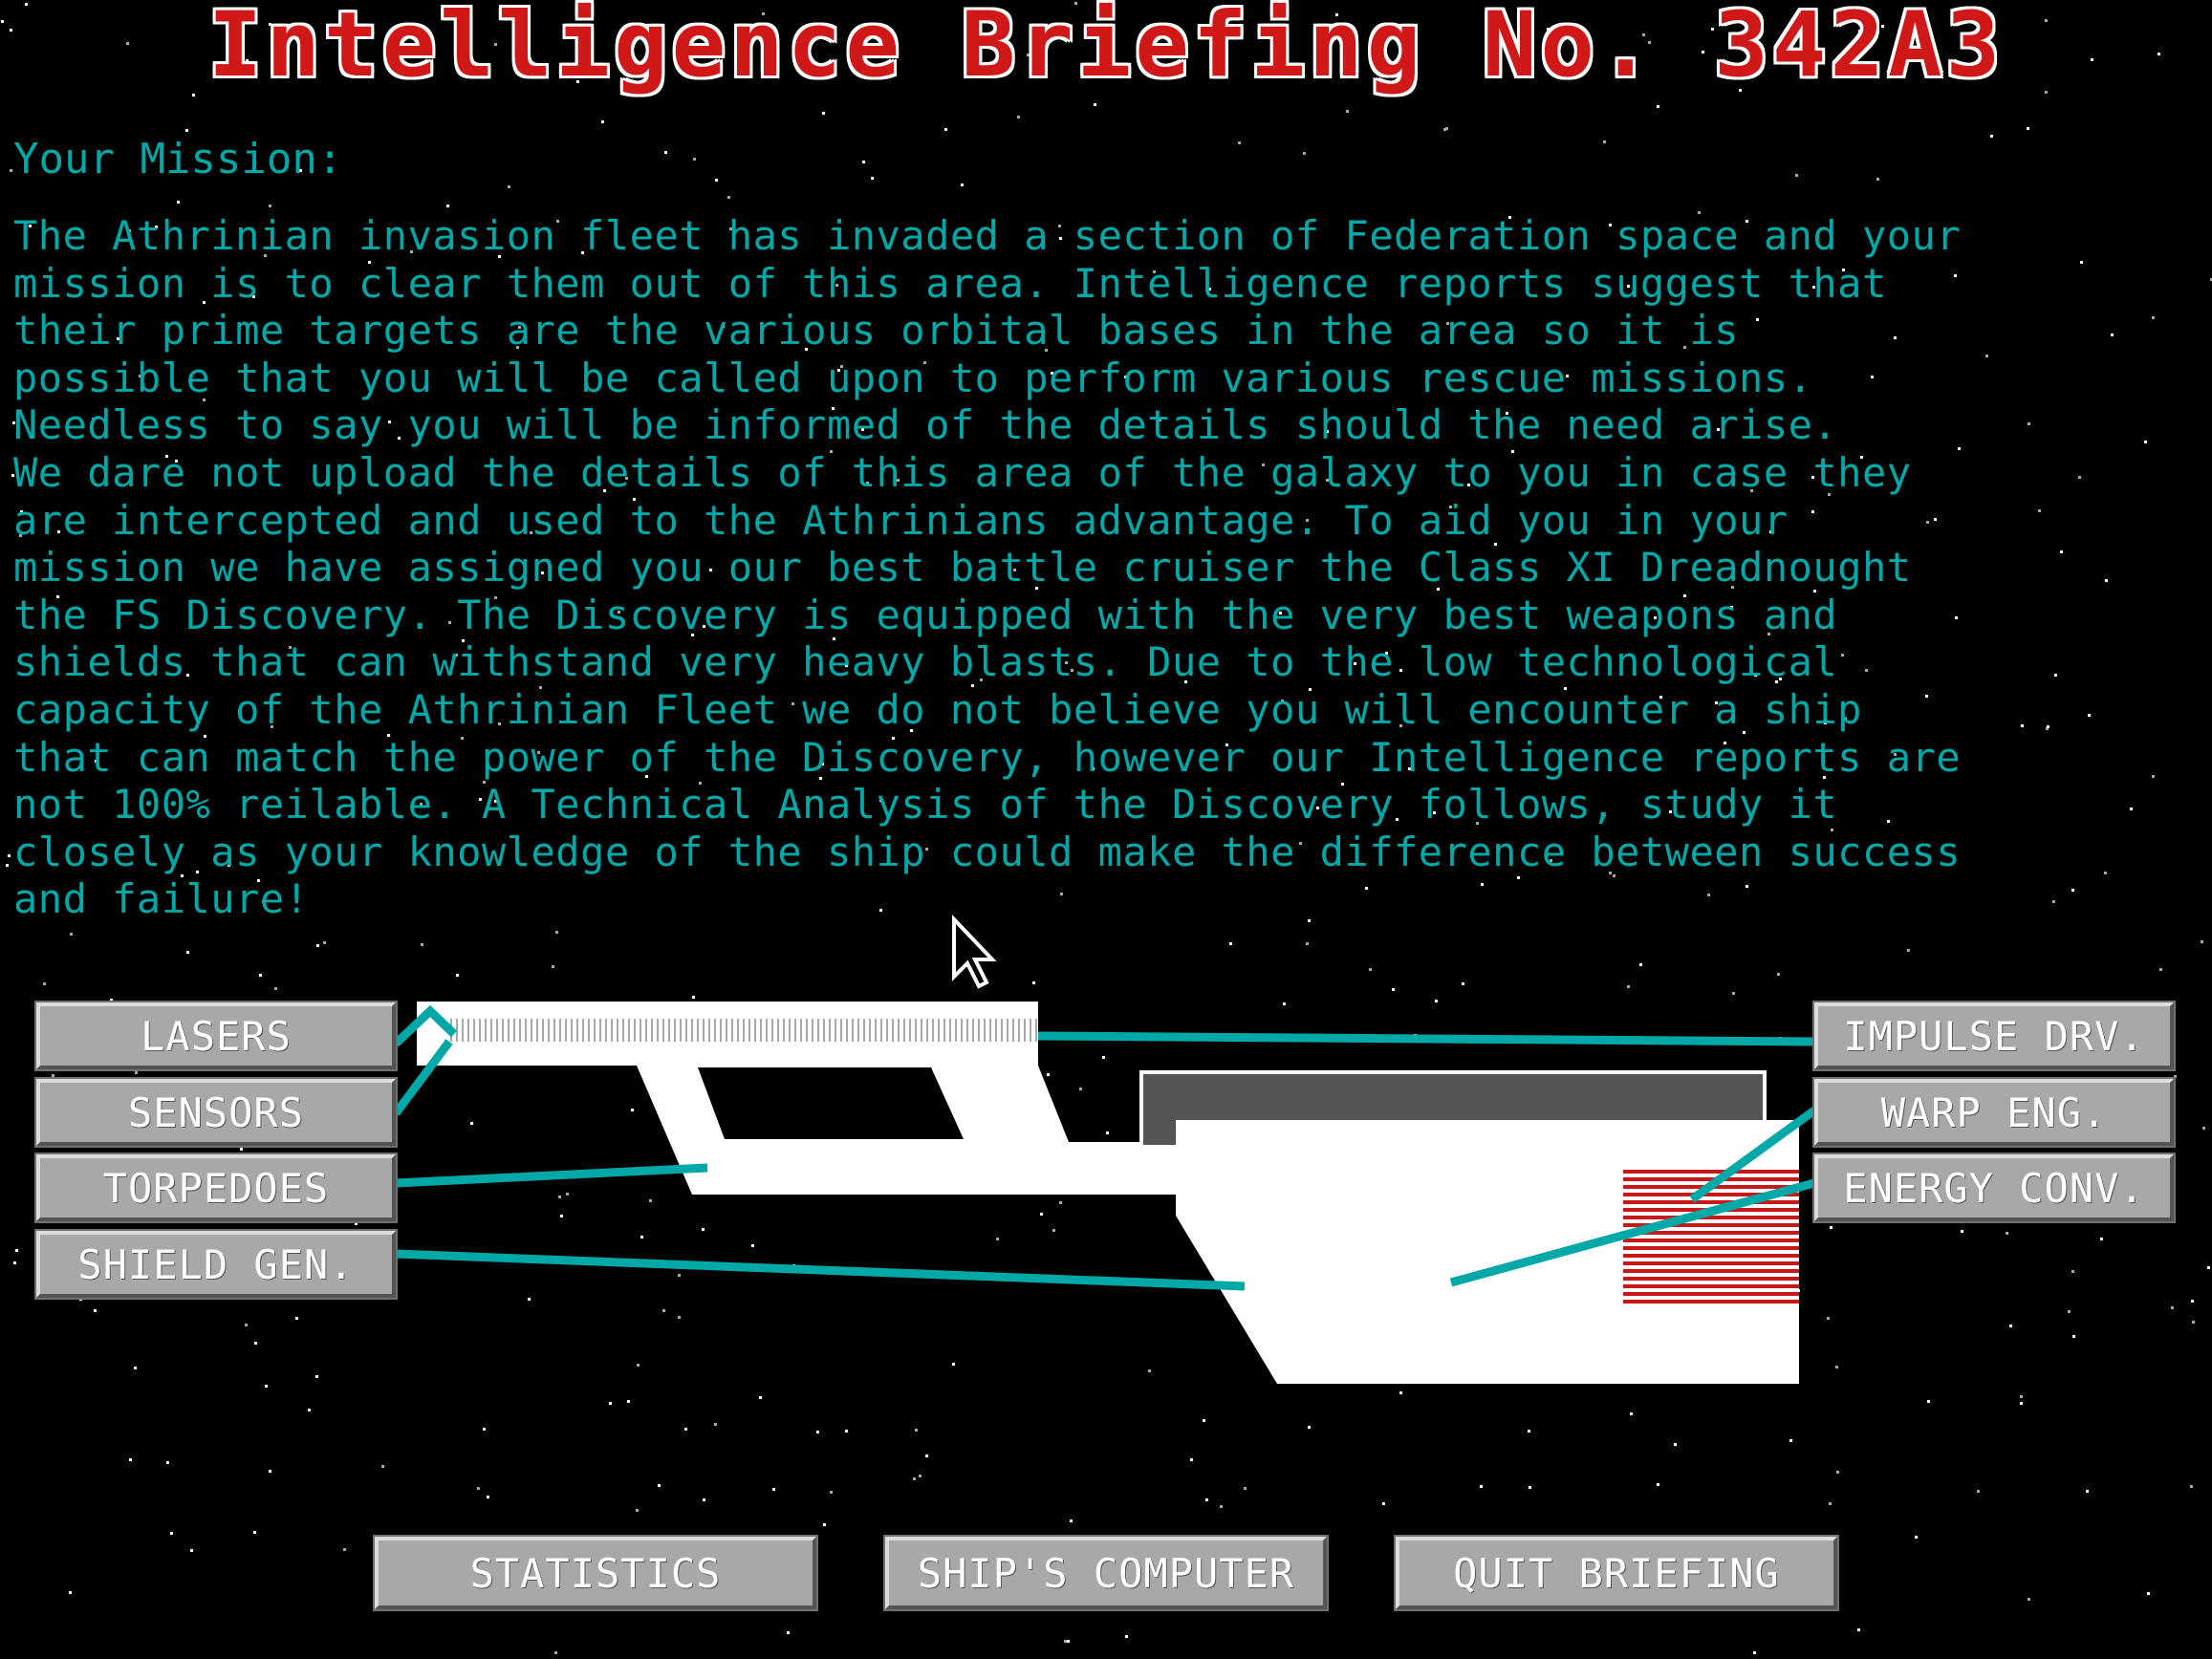  What do you see at coordinates (1426, 1039) in the screenshot?
I see `impulse-drv-pointer-line` at bounding box center [1426, 1039].